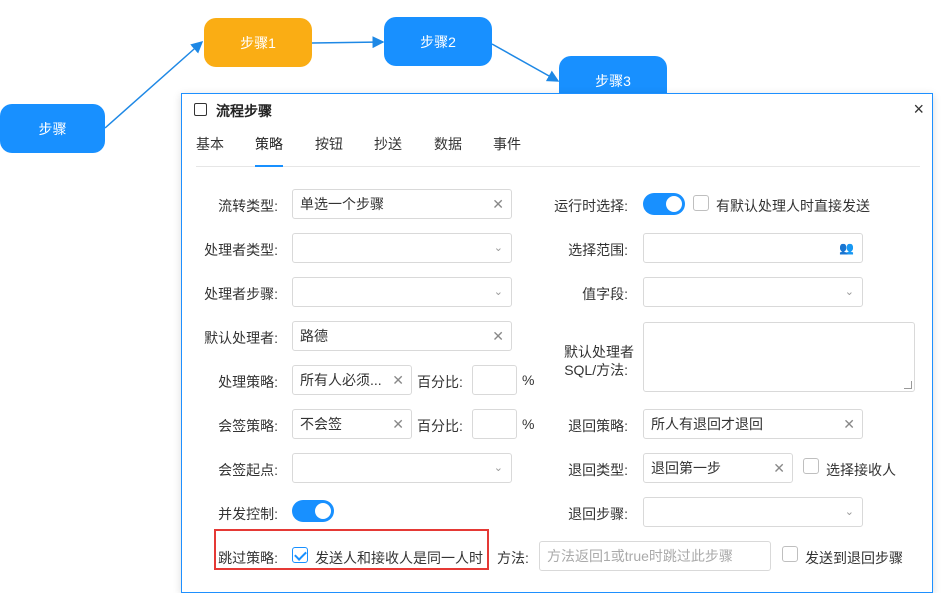 This screenshot has height=593, width=949. Describe the element at coordinates (248, 558) in the screenshot. I see `skip-policy-label: 跳过策略:` at that location.